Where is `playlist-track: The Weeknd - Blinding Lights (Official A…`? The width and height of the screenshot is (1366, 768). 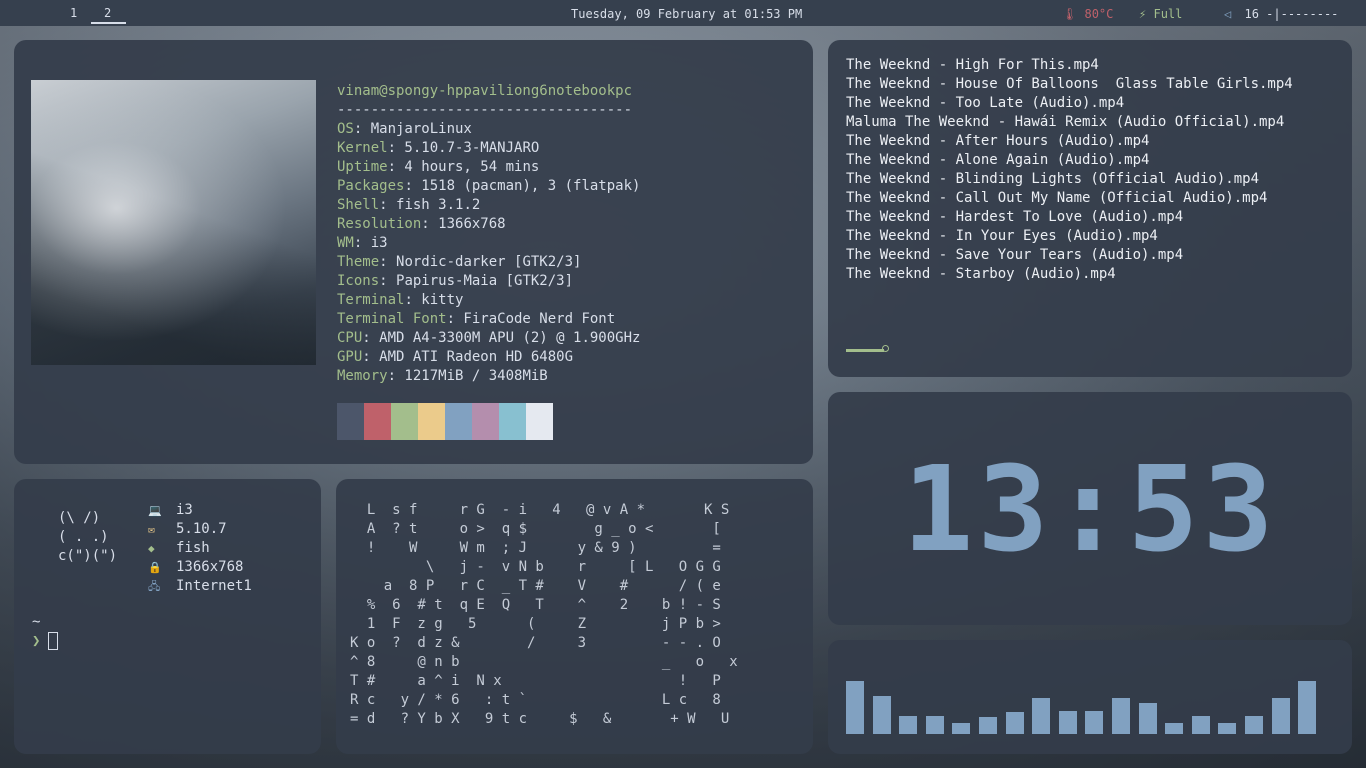
playlist-track: The Weeknd - Blinding Lights (Official A… is located at coordinates (1069, 179).